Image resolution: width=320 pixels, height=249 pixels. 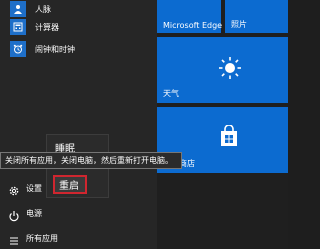 I want to click on app-label-calculator: 计算器, so click(x=47, y=27).